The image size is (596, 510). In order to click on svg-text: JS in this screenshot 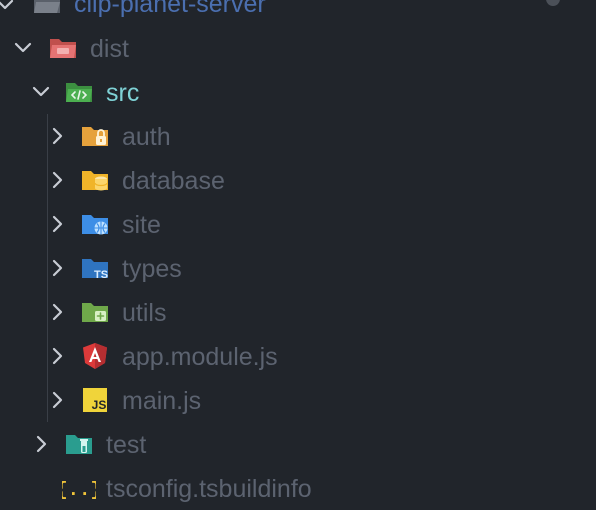, I will do `click(99, 405)`.